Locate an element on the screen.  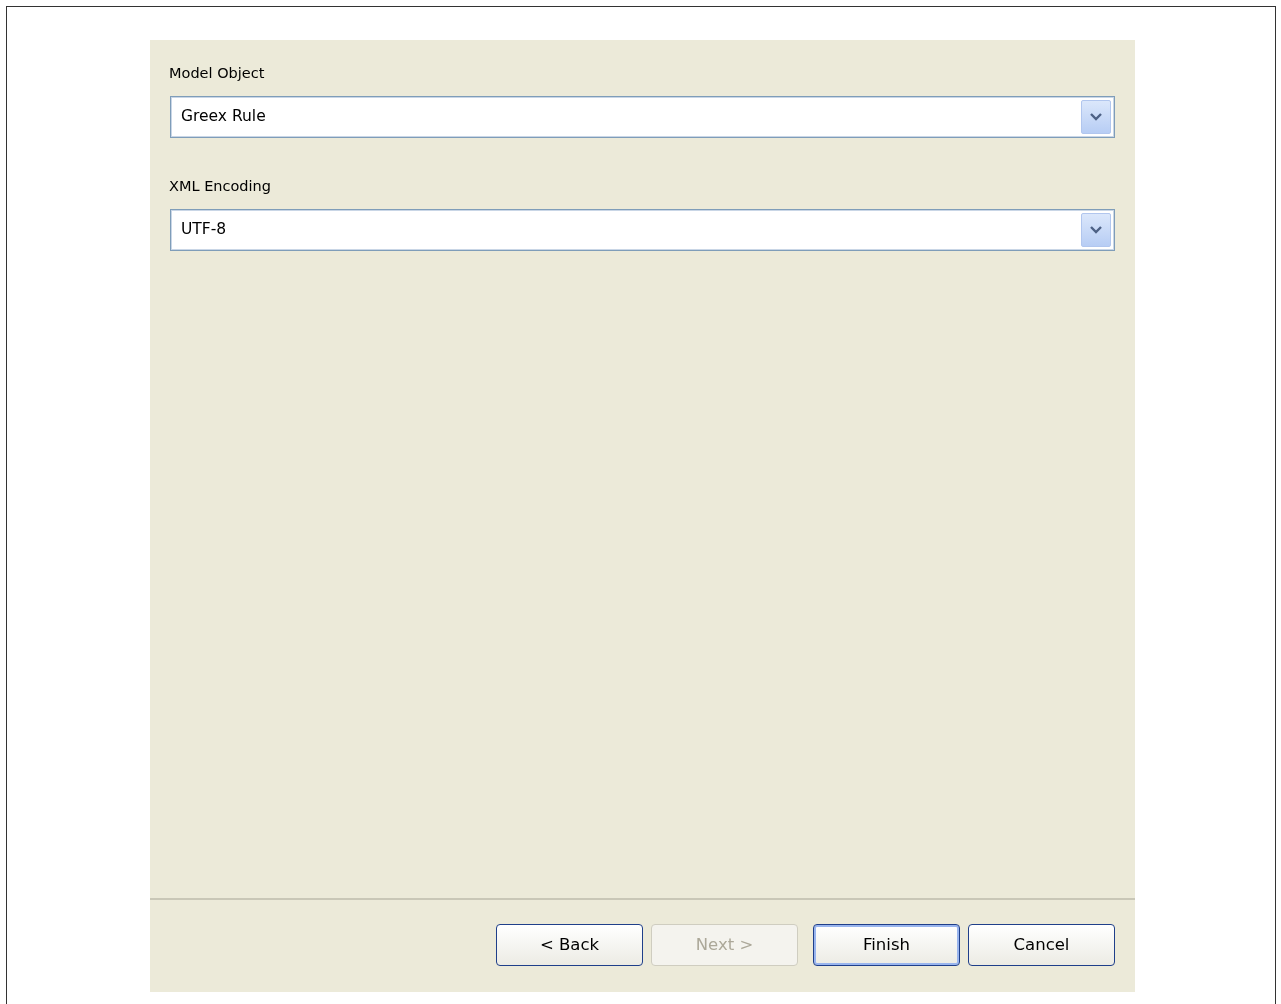
wizard-button: Cancel is located at coordinates (1041, 945).